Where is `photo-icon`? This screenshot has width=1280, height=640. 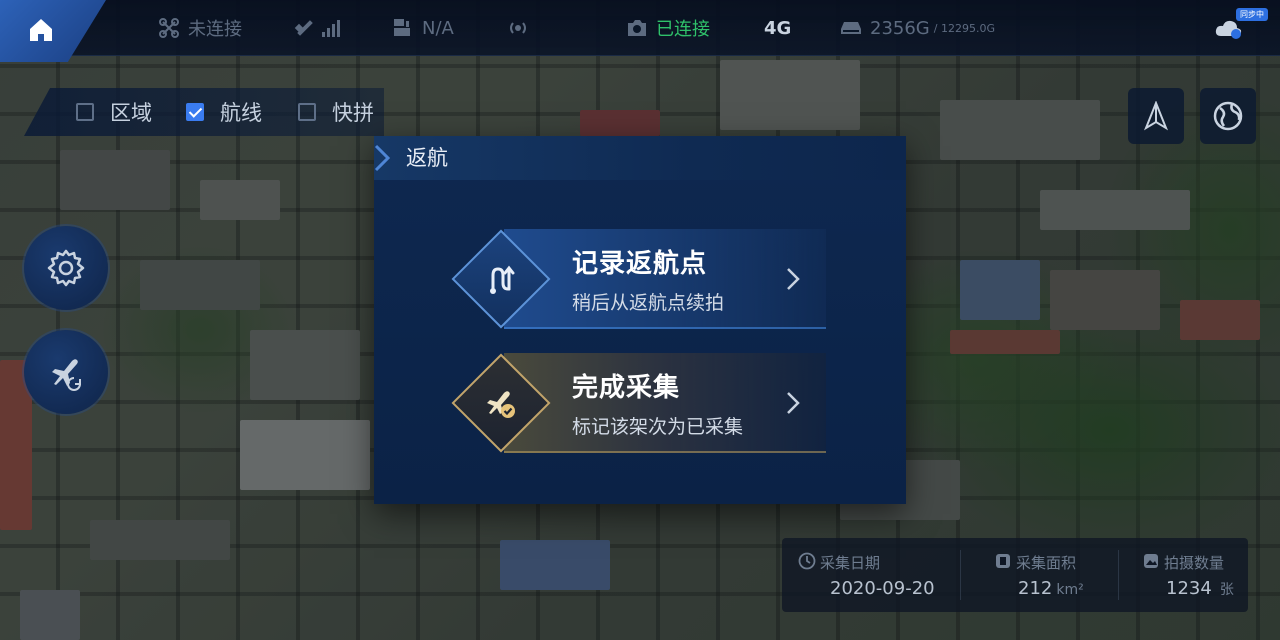 photo-icon is located at coordinates (1151, 561).